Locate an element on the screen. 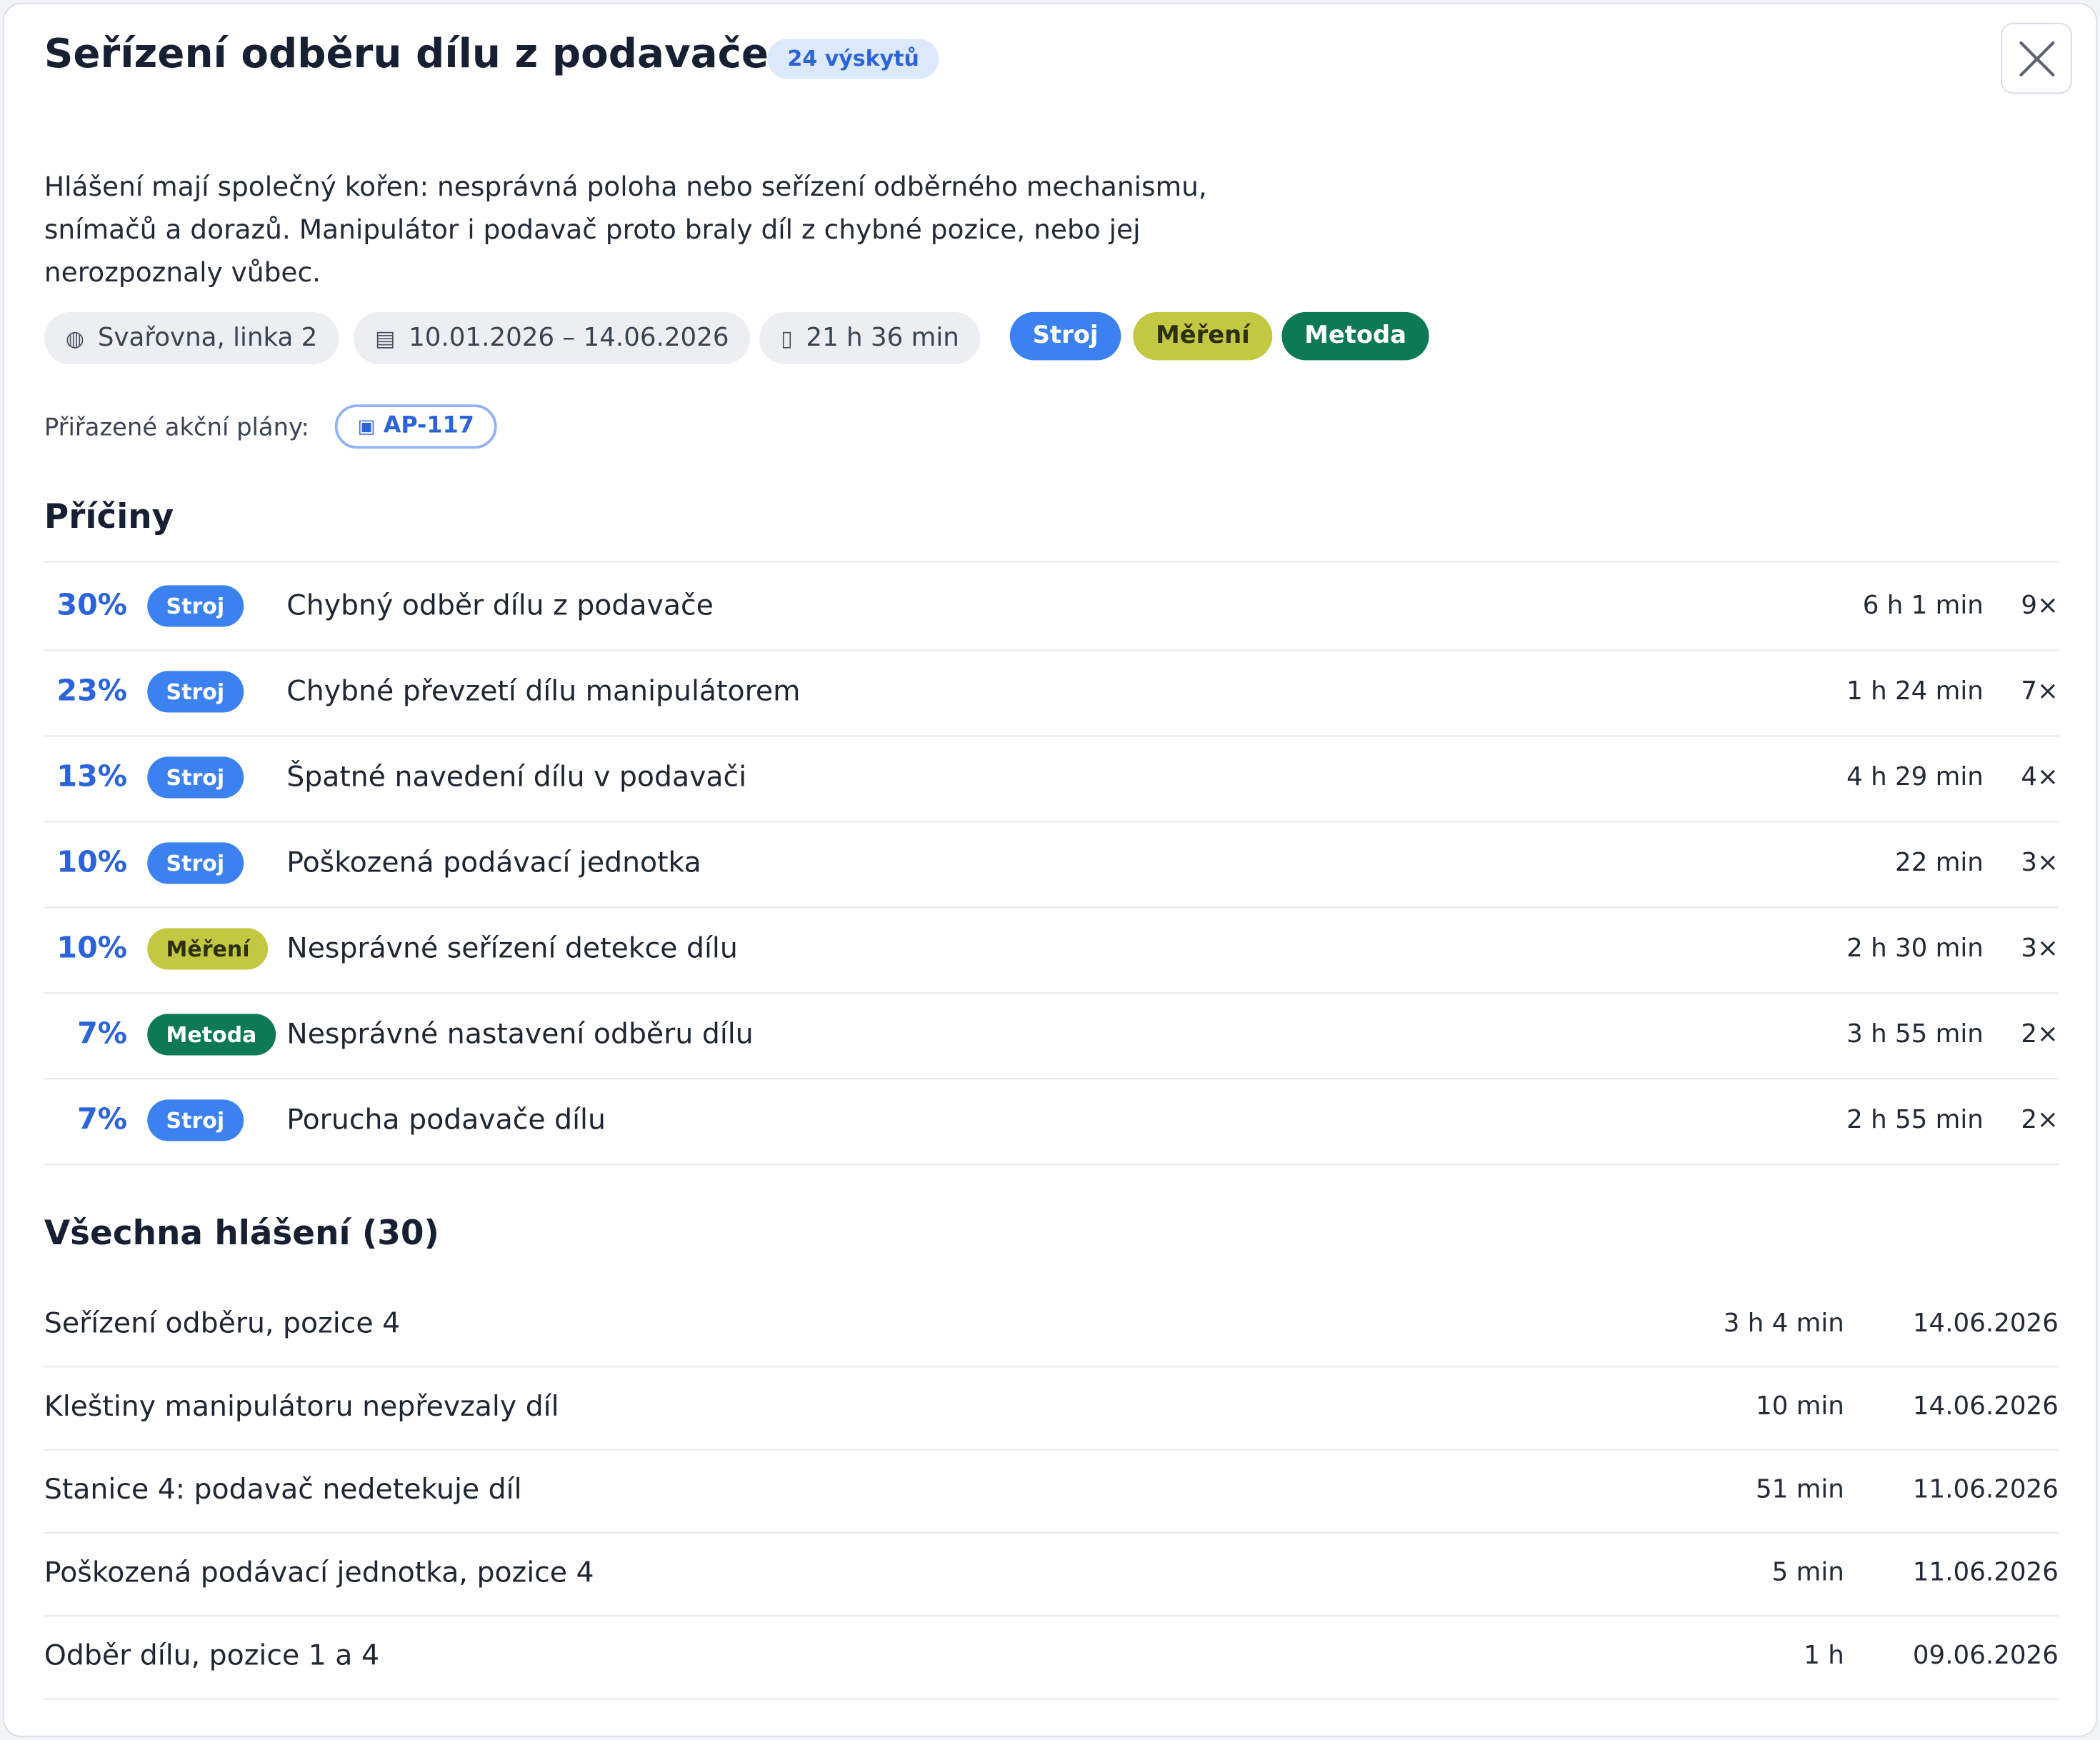 The height and width of the screenshot is (1740, 2100). cause-percent: 23% is located at coordinates (92, 692).